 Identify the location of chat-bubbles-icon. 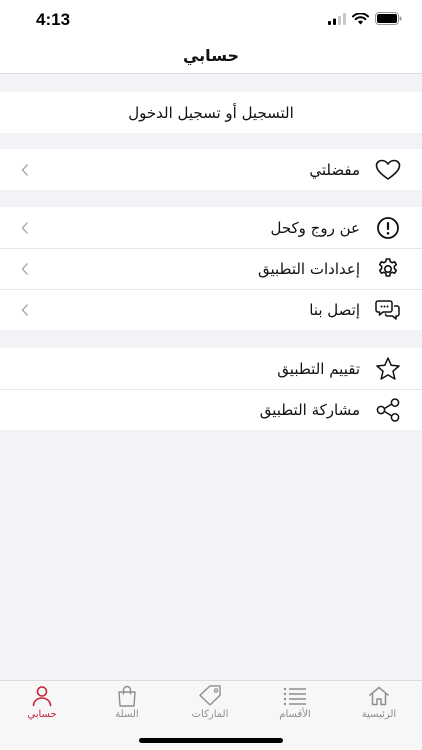
(388, 310).